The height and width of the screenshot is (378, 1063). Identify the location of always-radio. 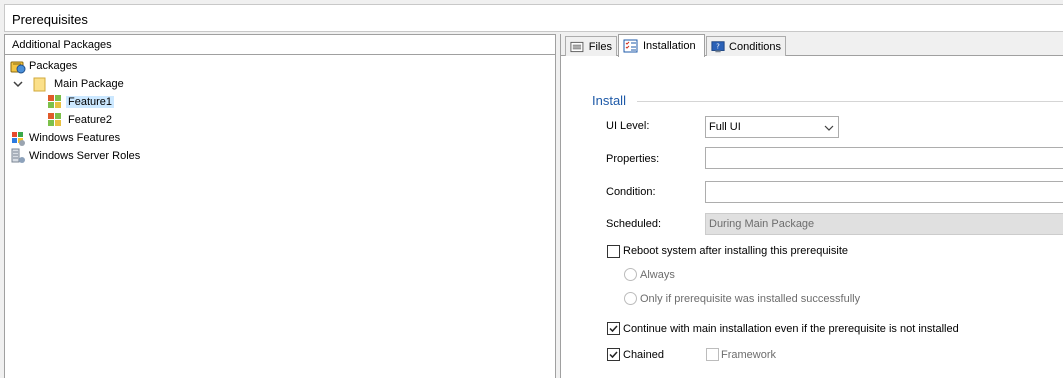
(630, 274).